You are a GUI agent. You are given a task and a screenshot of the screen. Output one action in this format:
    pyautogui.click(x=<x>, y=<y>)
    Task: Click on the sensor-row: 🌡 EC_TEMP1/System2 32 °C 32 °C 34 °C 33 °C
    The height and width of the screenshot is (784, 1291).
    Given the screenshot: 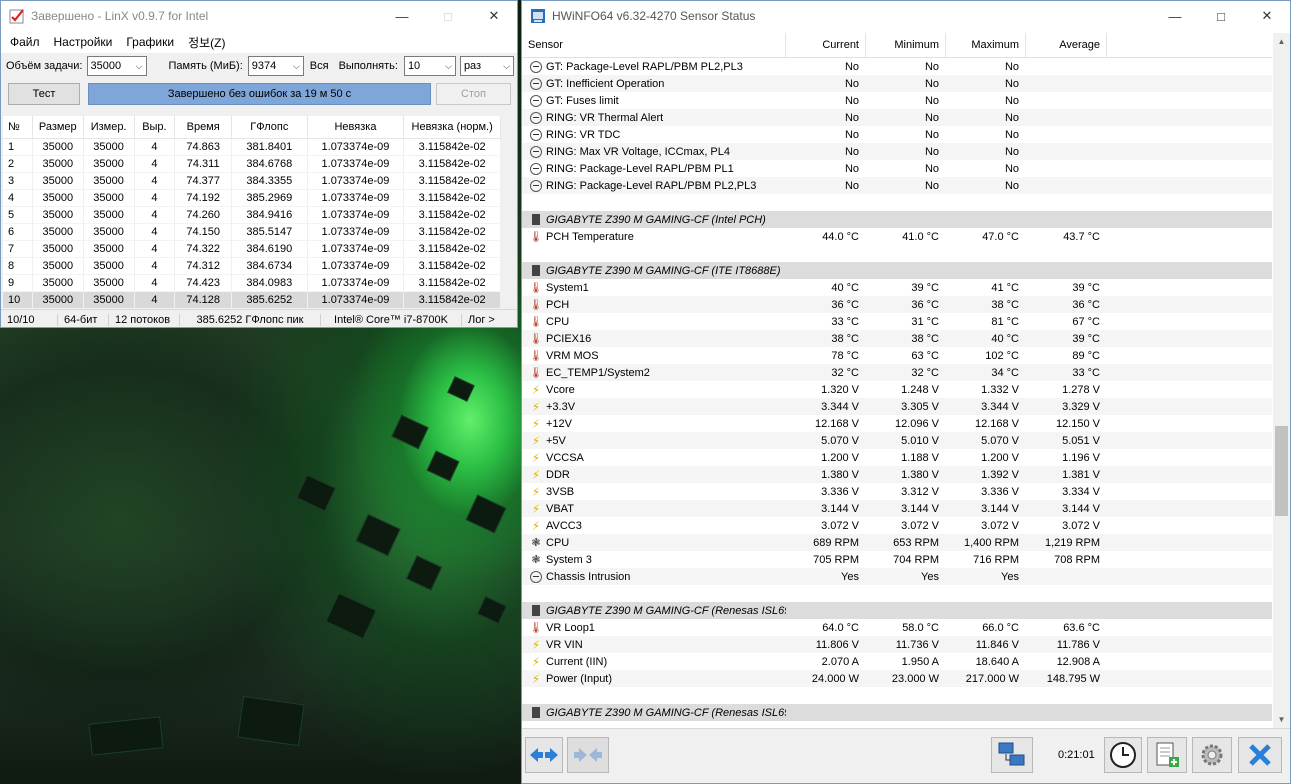 What is the action you would take?
    pyautogui.click(x=897, y=372)
    